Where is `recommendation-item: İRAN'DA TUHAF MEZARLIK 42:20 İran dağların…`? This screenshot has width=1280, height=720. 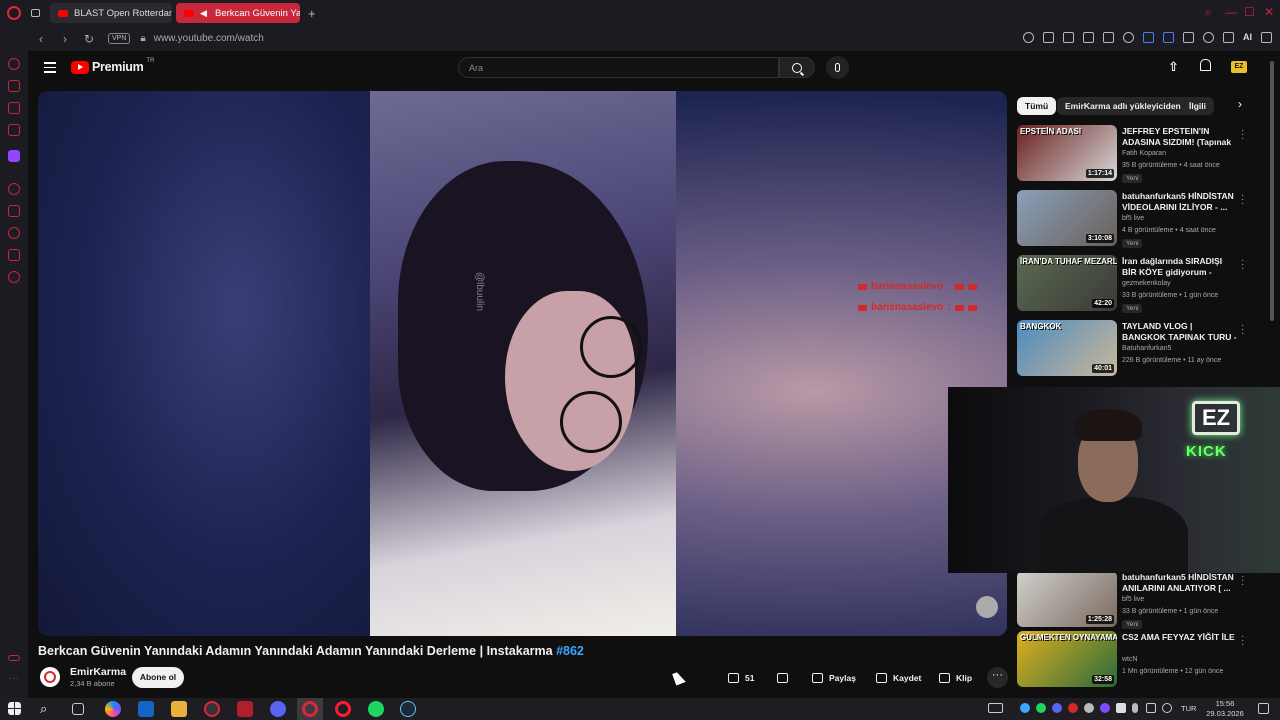 recommendation-item: İRAN'DA TUHAF MEZARLIK 42:20 İran dağların… is located at coordinates (1134, 285).